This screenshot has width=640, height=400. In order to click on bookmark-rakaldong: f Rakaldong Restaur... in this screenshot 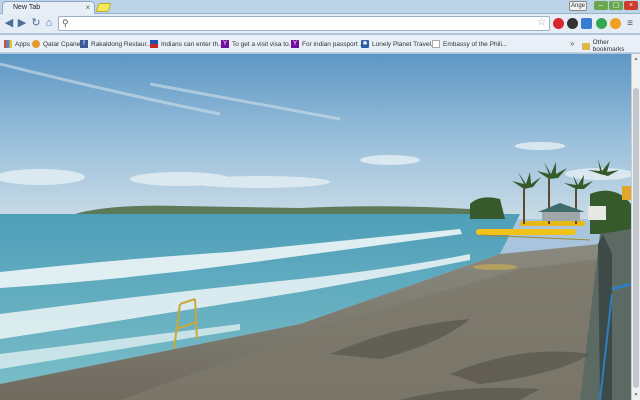, I will do `click(116, 44)`.